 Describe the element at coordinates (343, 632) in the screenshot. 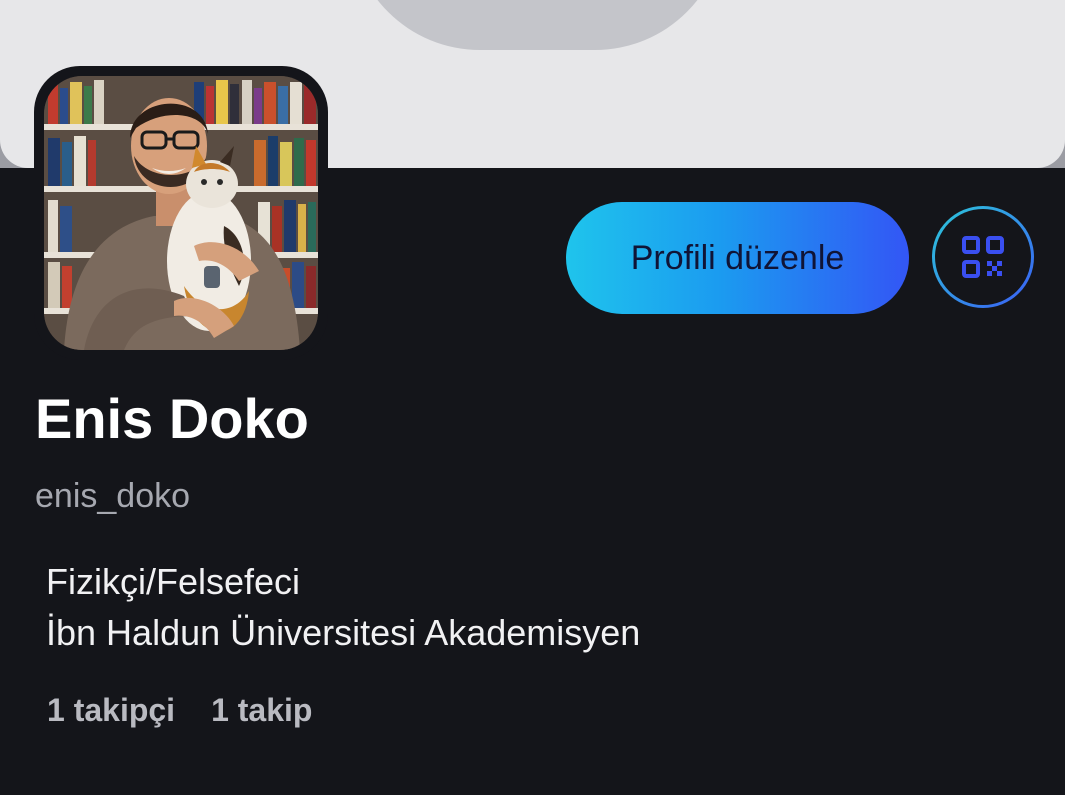

I see `bio-line: İbn Haldun Üniversitesi Akademisyen` at that location.